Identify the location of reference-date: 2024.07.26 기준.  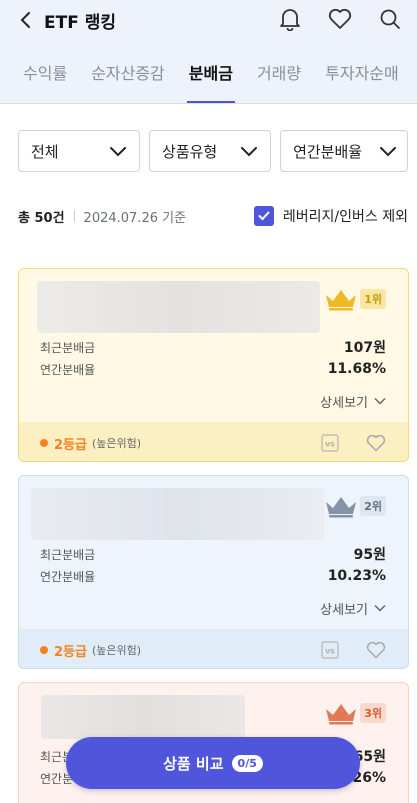
(135, 218).